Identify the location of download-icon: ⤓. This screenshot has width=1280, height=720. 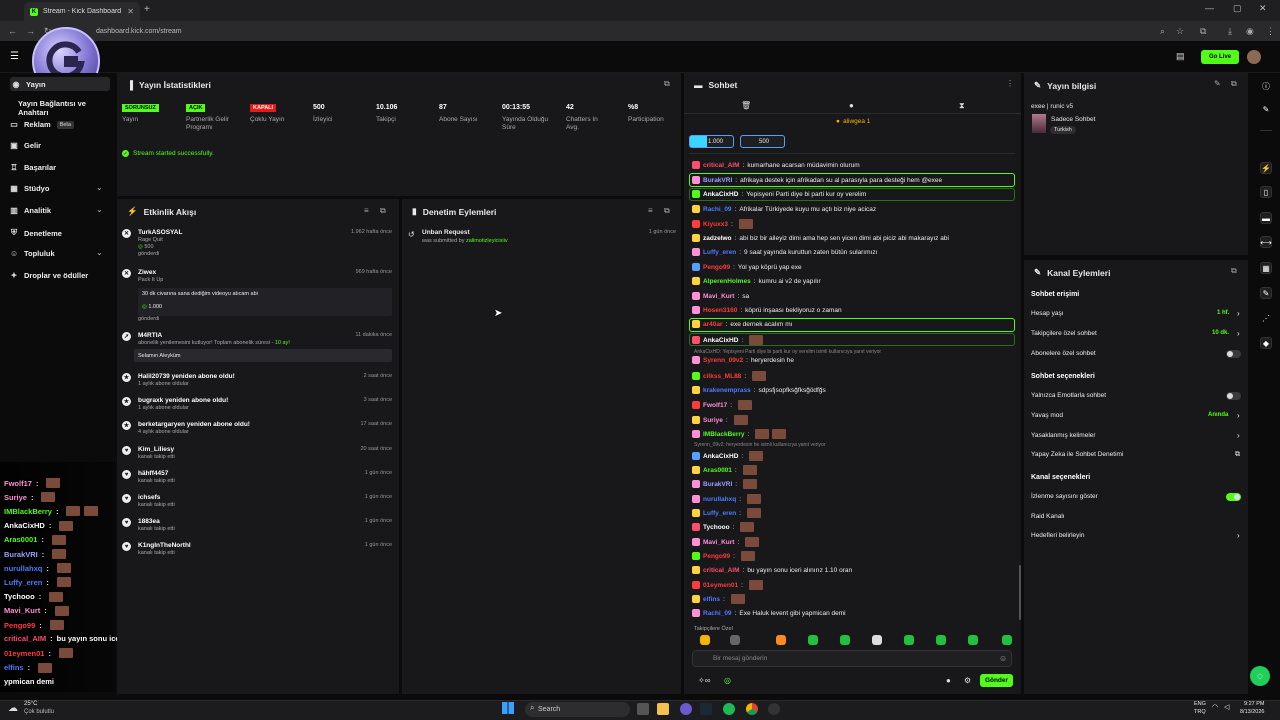
(1230, 31).